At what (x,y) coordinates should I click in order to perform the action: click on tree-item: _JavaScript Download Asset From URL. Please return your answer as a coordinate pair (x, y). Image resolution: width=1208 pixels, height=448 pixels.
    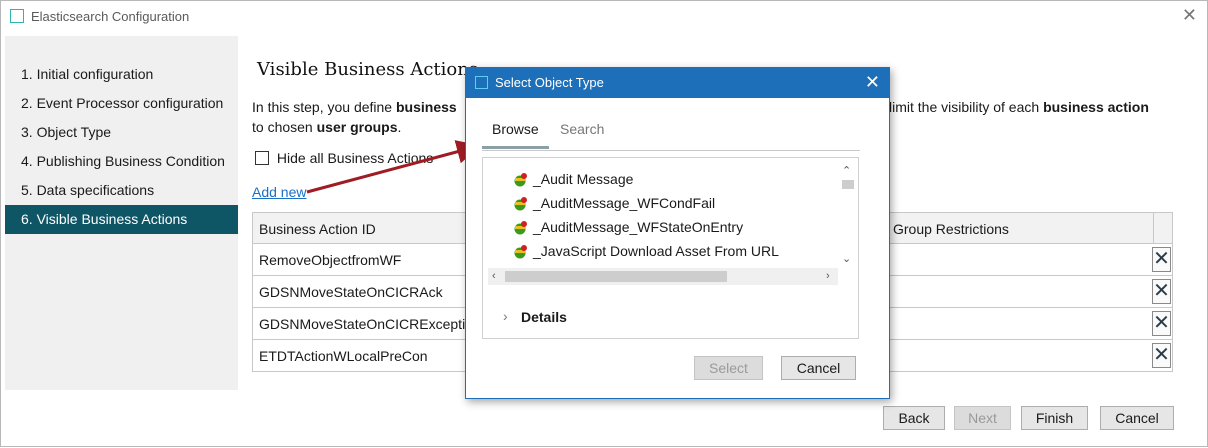
    Looking at the image, I should click on (645, 253).